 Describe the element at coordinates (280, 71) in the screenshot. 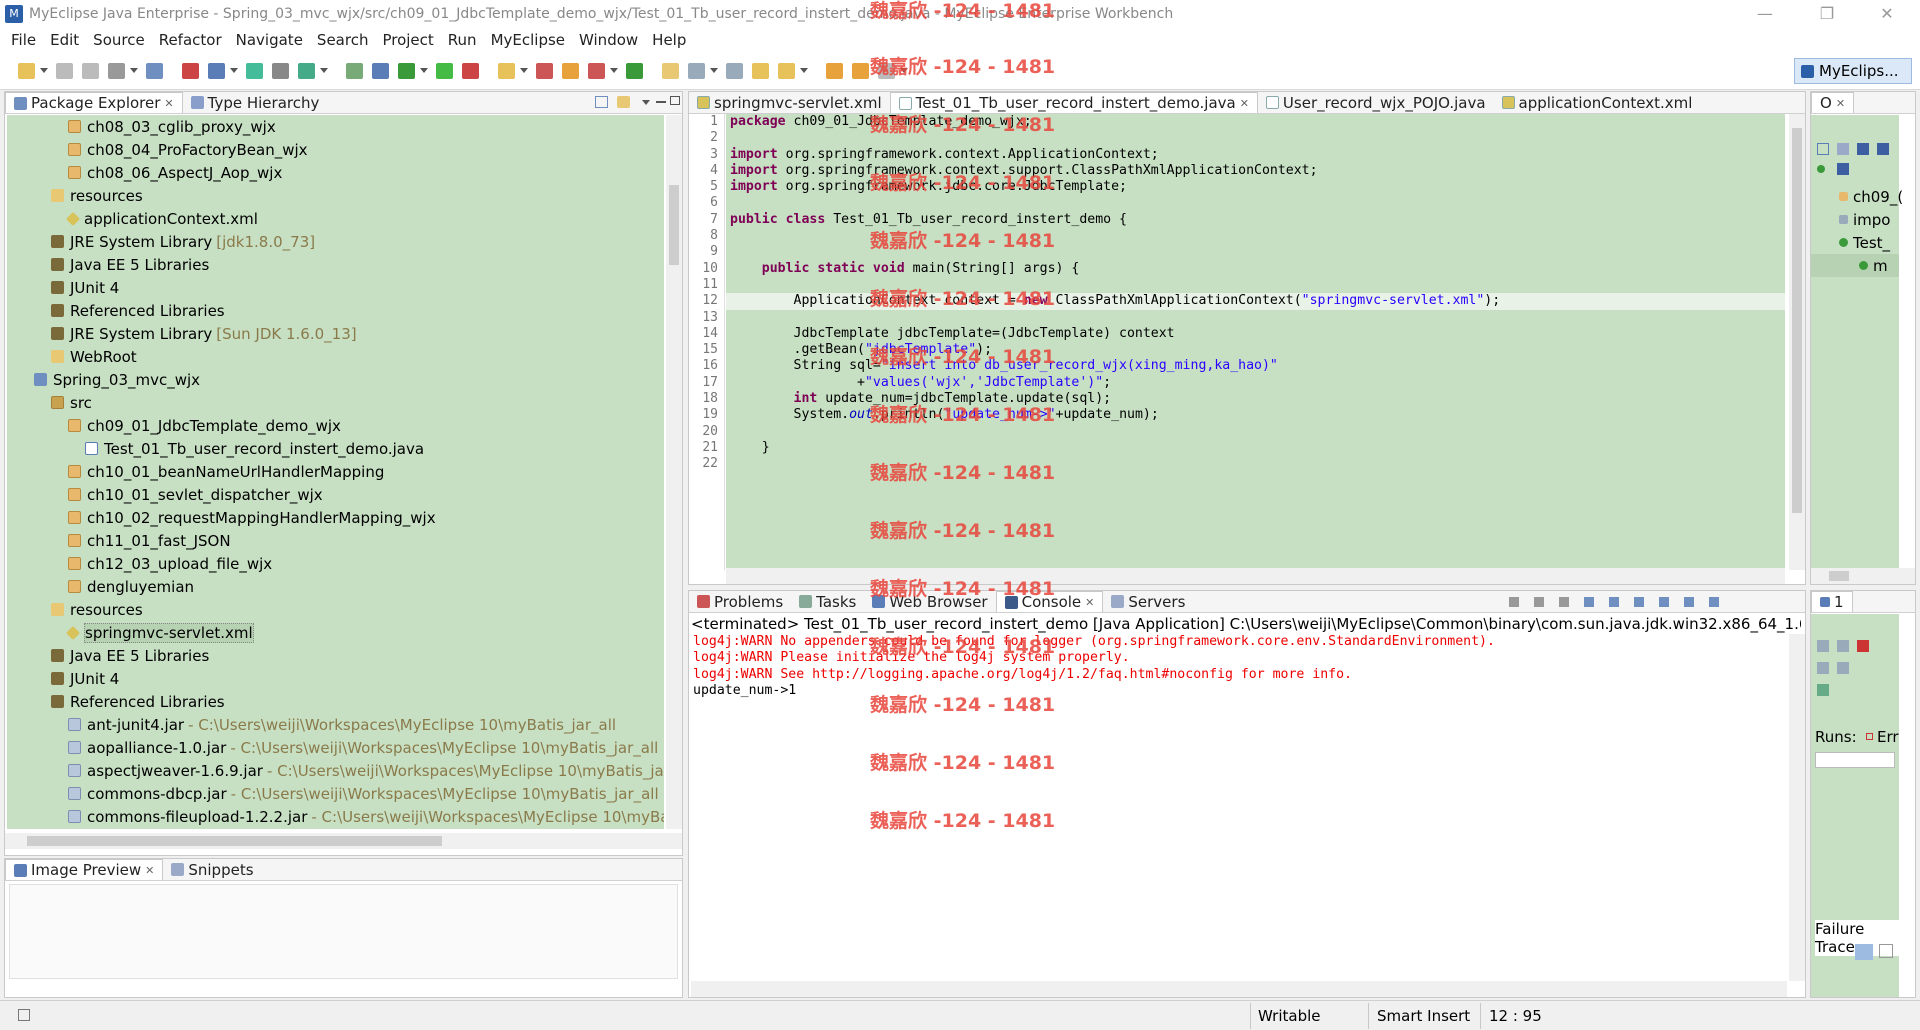

I see `search-icon` at that location.